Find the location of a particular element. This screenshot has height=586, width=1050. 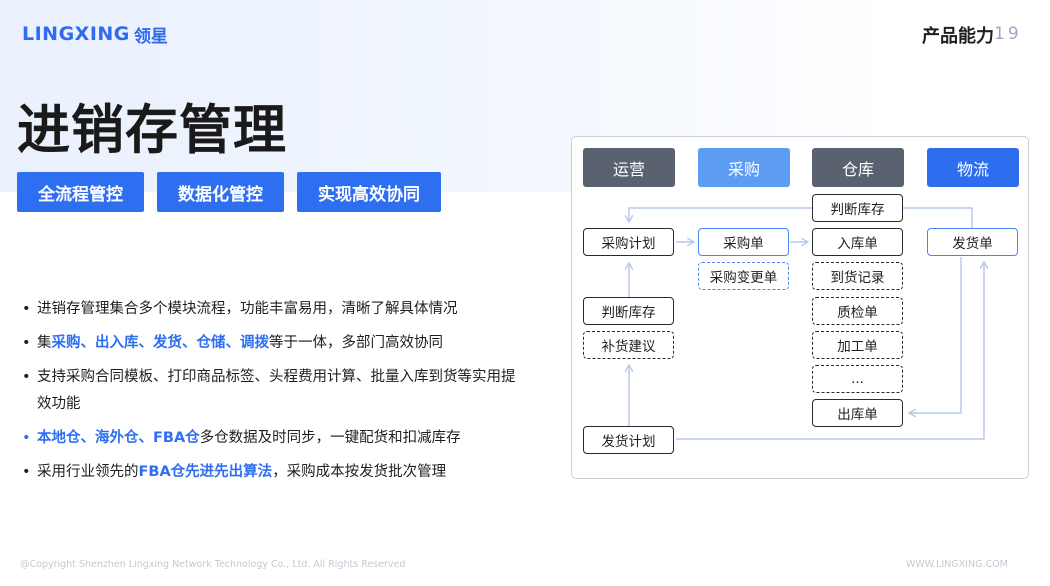

node-wh-judge-stock: 判断库存 is located at coordinates (857, 208).